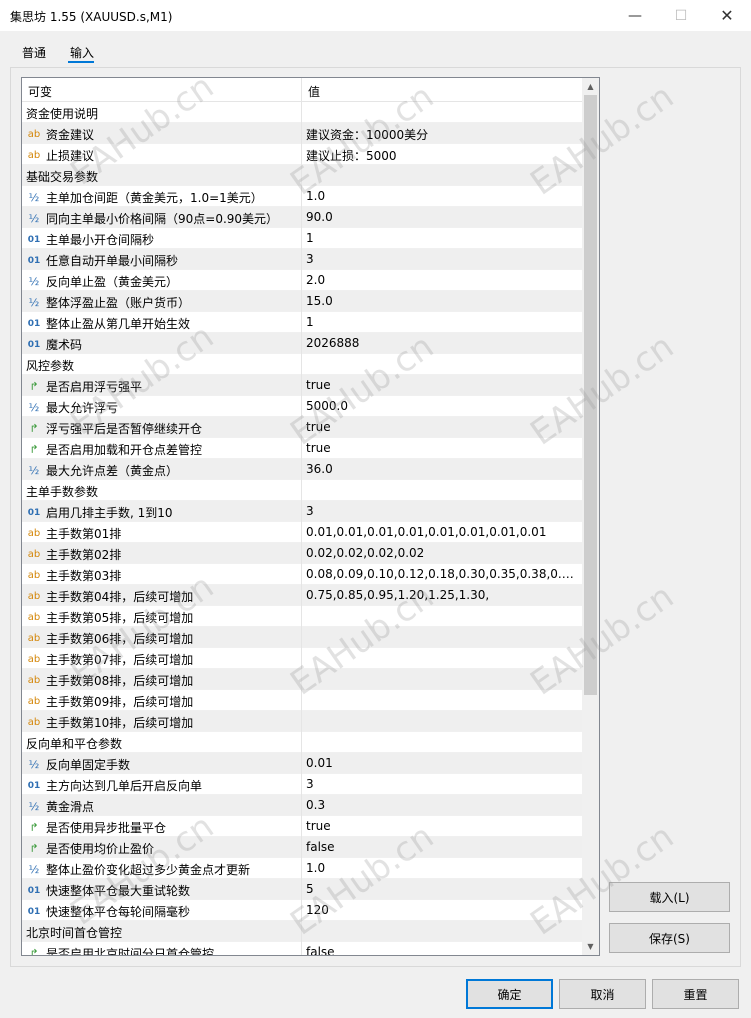 This screenshot has height=1018, width=751. I want to click on parameter-value: 0.3, so click(442, 805).